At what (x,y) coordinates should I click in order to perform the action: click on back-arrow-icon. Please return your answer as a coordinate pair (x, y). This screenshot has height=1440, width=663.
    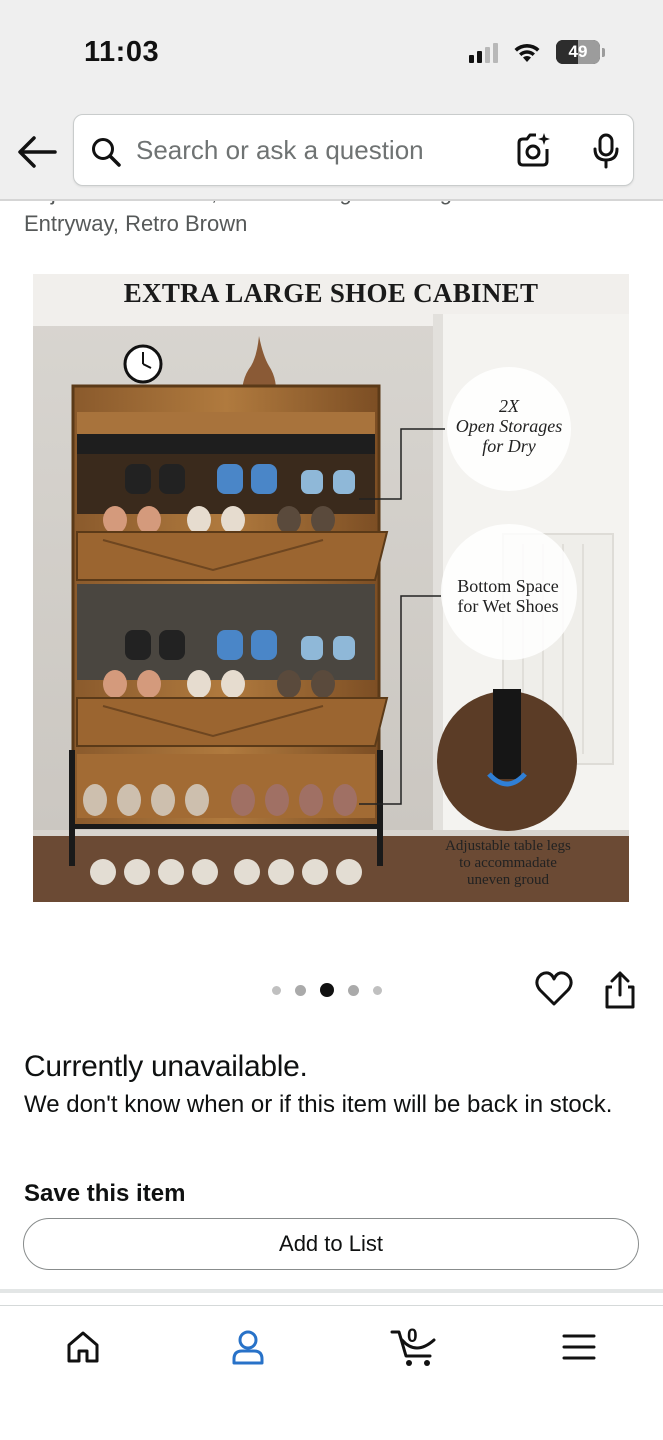
    Looking at the image, I should click on (37, 152).